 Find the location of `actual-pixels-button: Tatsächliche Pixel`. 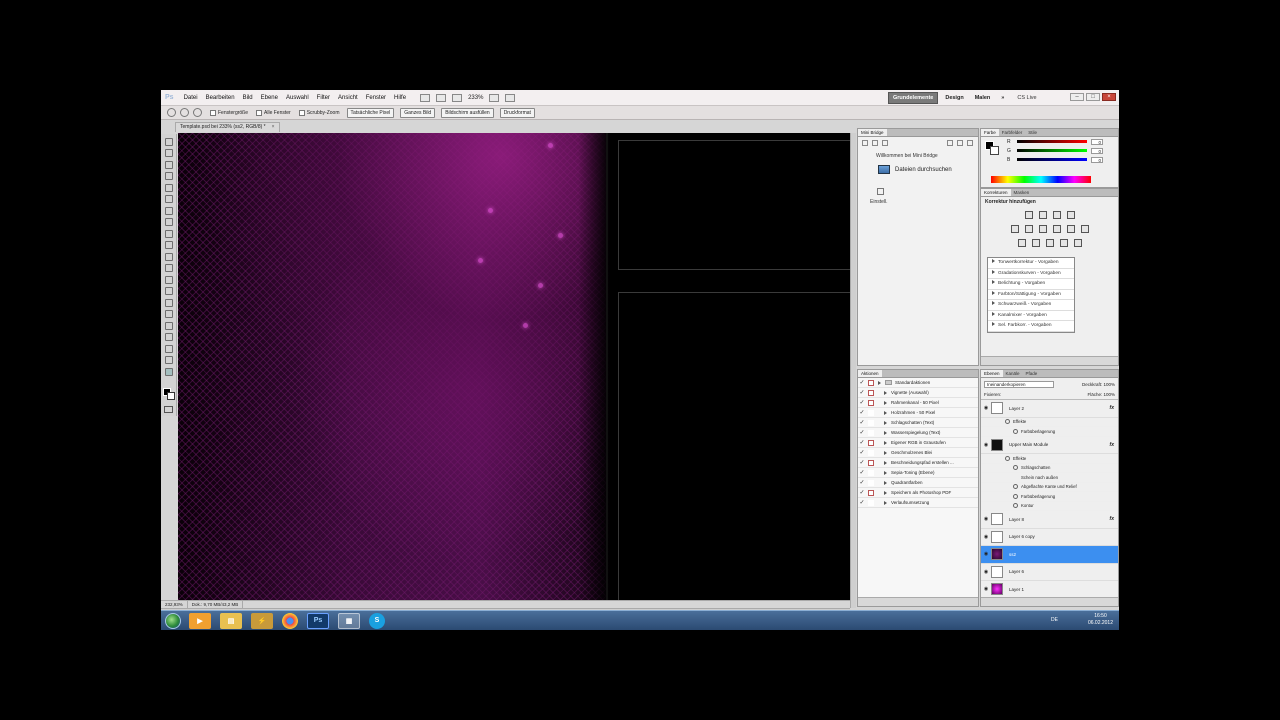

actual-pixels-button: Tatsächliche Pixel is located at coordinates (370, 112).